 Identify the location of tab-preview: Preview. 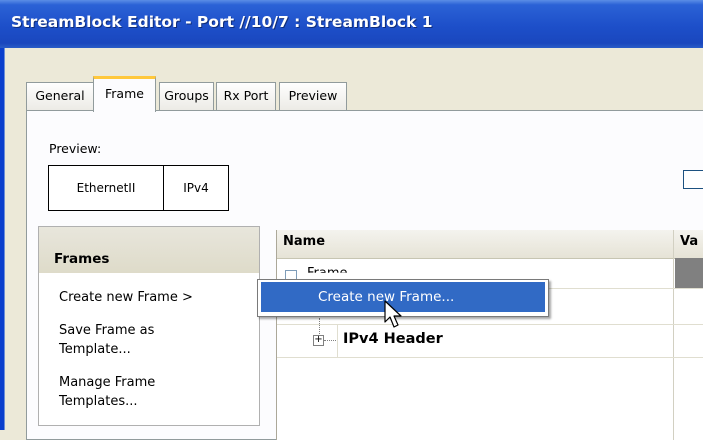
(313, 96).